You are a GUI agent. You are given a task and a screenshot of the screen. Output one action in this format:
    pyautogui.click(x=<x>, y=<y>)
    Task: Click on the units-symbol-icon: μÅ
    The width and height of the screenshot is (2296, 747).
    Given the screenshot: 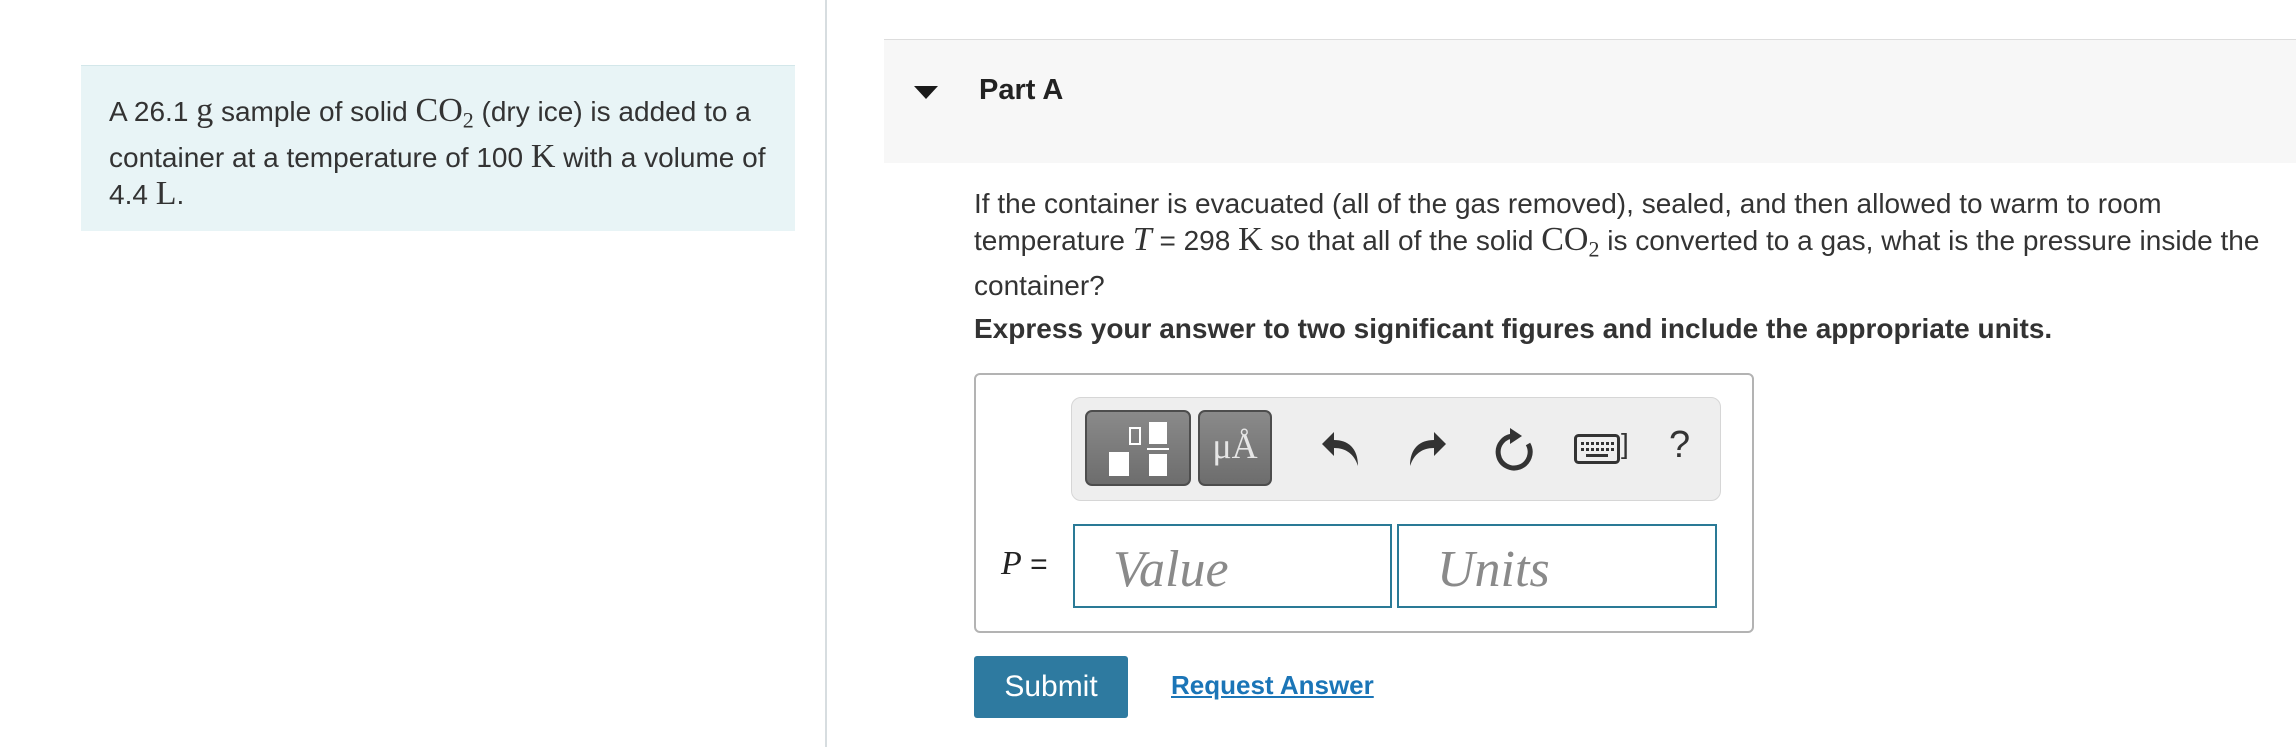 What is the action you would take?
    pyautogui.click(x=1235, y=446)
    